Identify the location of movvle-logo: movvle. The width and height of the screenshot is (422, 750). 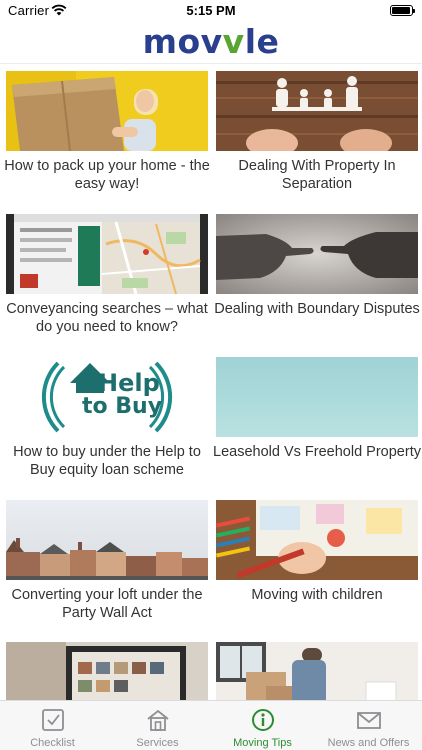
(211, 41).